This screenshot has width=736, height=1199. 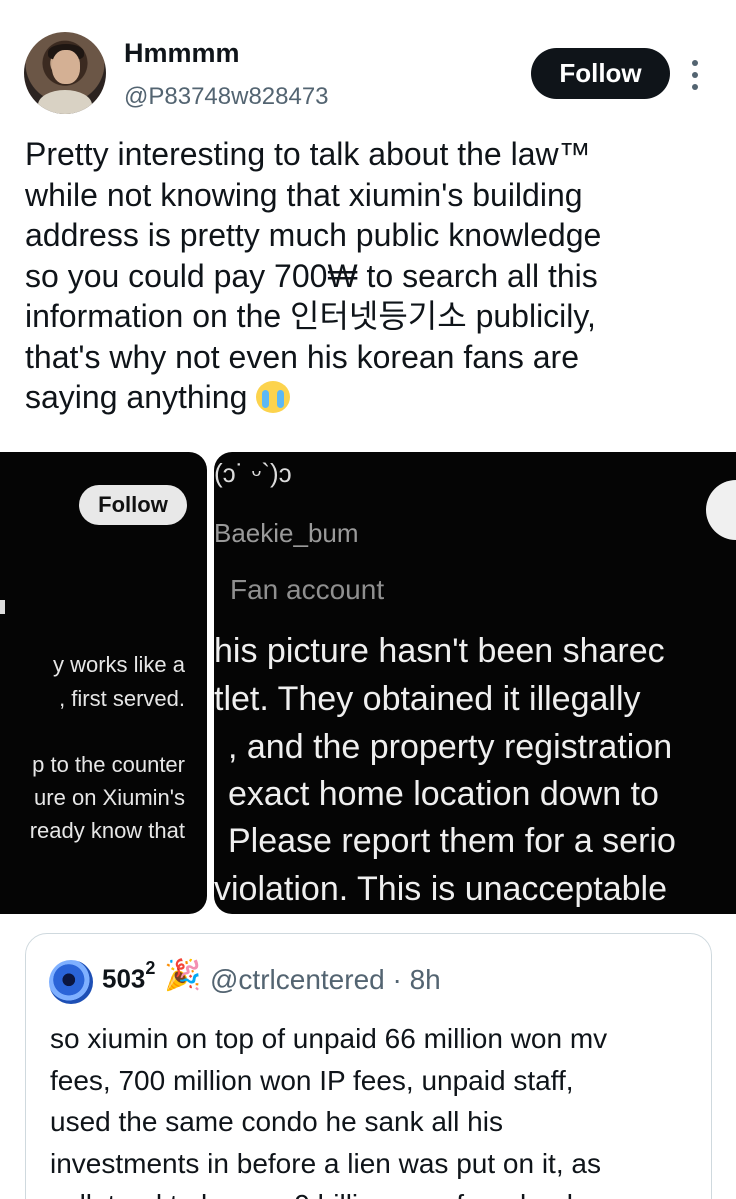 What do you see at coordinates (721, 510) in the screenshot?
I see `screenshot-button` at bounding box center [721, 510].